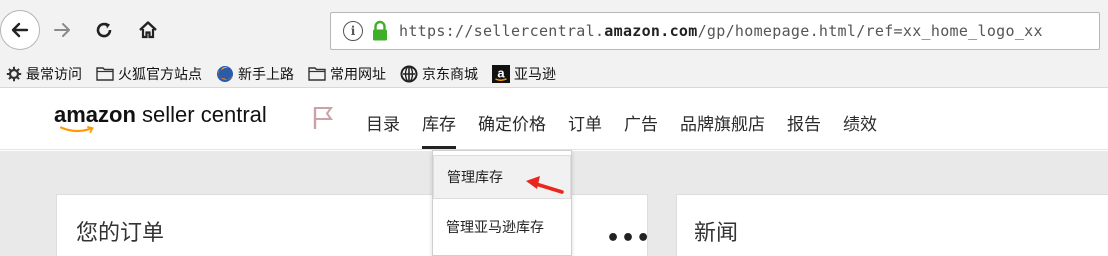 The image size is (1108, 256). I want to click on orders-card-title: 您的订单, so click(120, 233).